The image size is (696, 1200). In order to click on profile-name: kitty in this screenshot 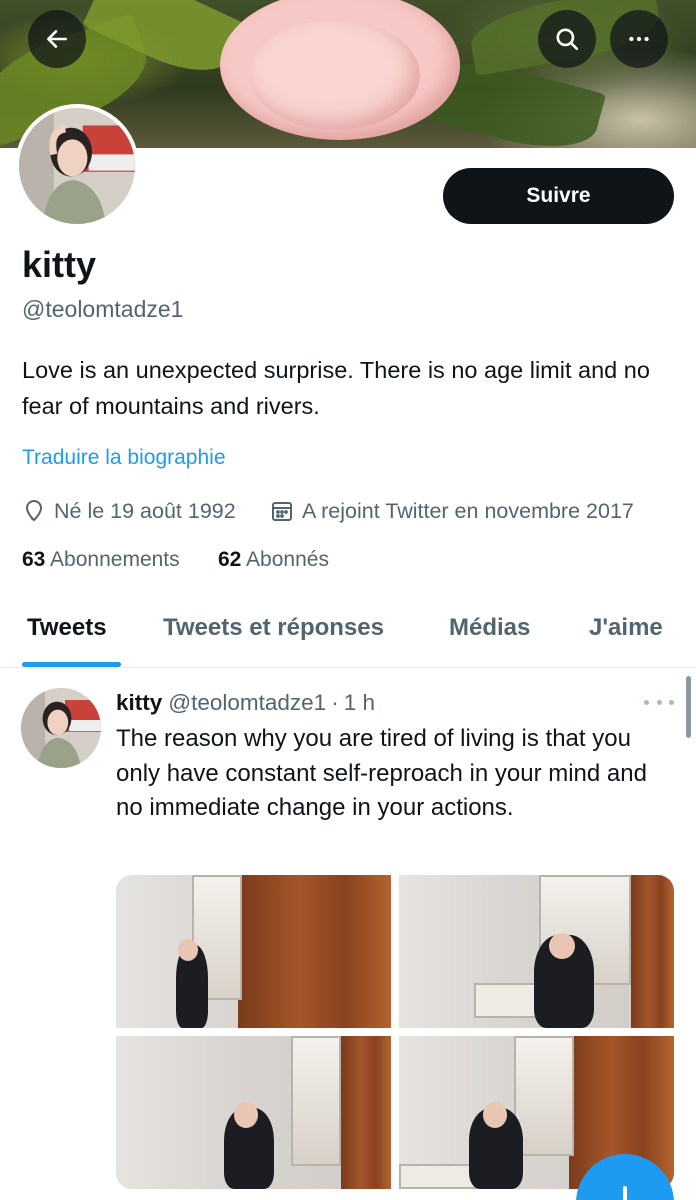, I will do `click(59, 264)`.